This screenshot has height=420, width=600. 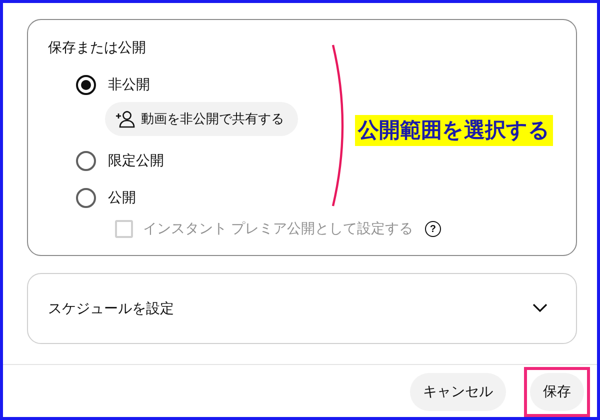 What do you see at coordinates (136, 161) in the screenshot?
I see `option-label: 限定公開` at bounding box center [136, 161].